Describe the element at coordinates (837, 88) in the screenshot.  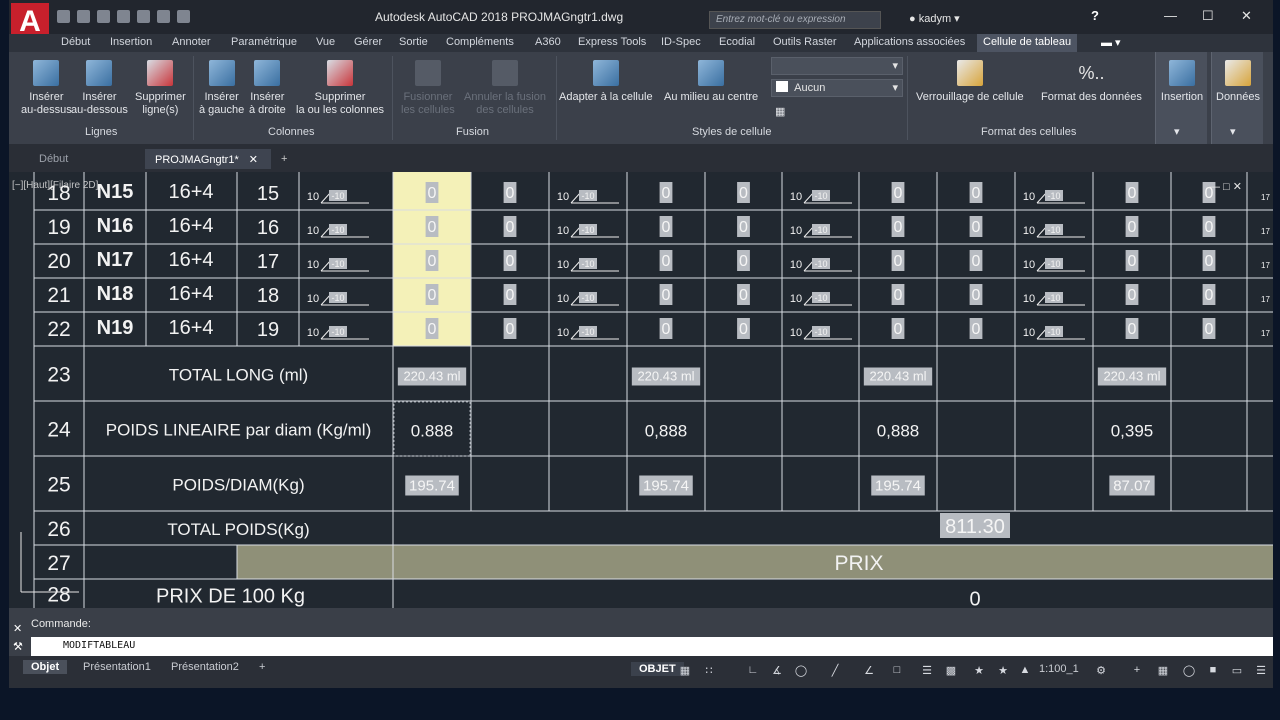
I see `cell-background-combo: Aucun ▾` at that location.